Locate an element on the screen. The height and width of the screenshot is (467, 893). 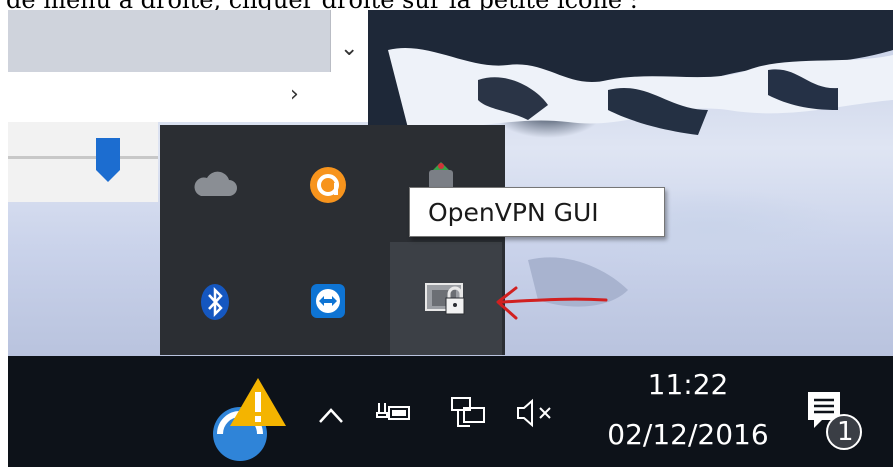
network-icon is located at coordinates (468, 413).